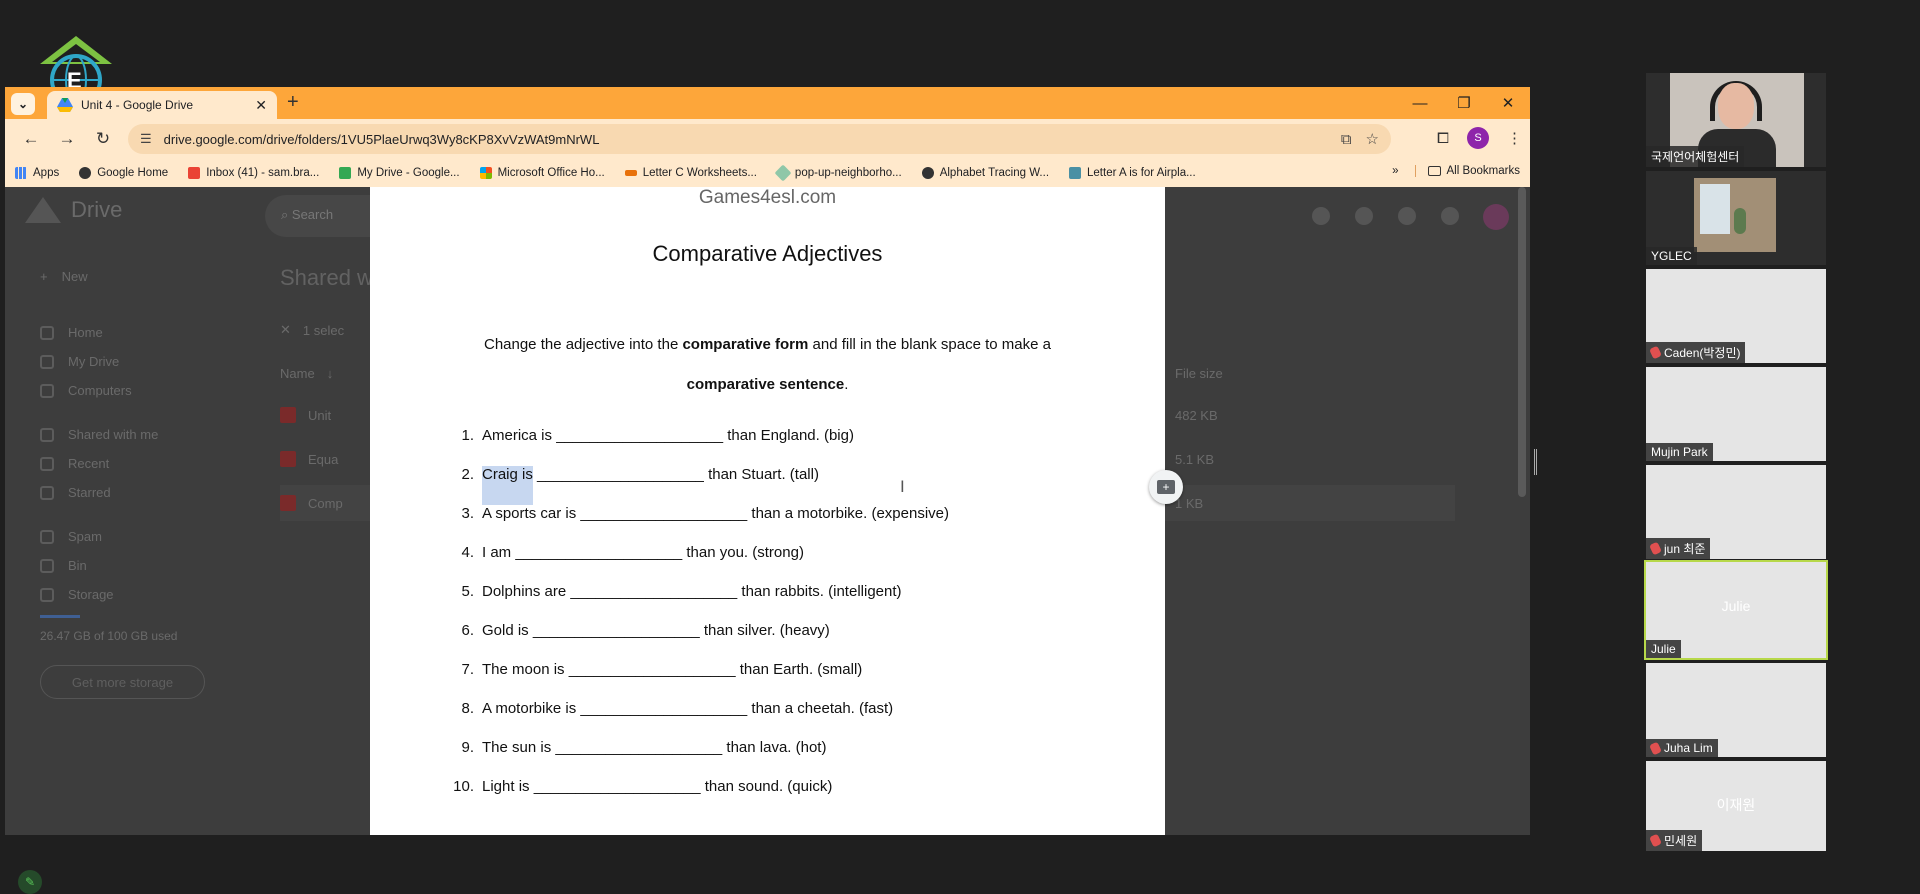 Image resolution: width=1920 pixels, height=894 pixels. I want to click on account-avatar, so click(1496, 217).